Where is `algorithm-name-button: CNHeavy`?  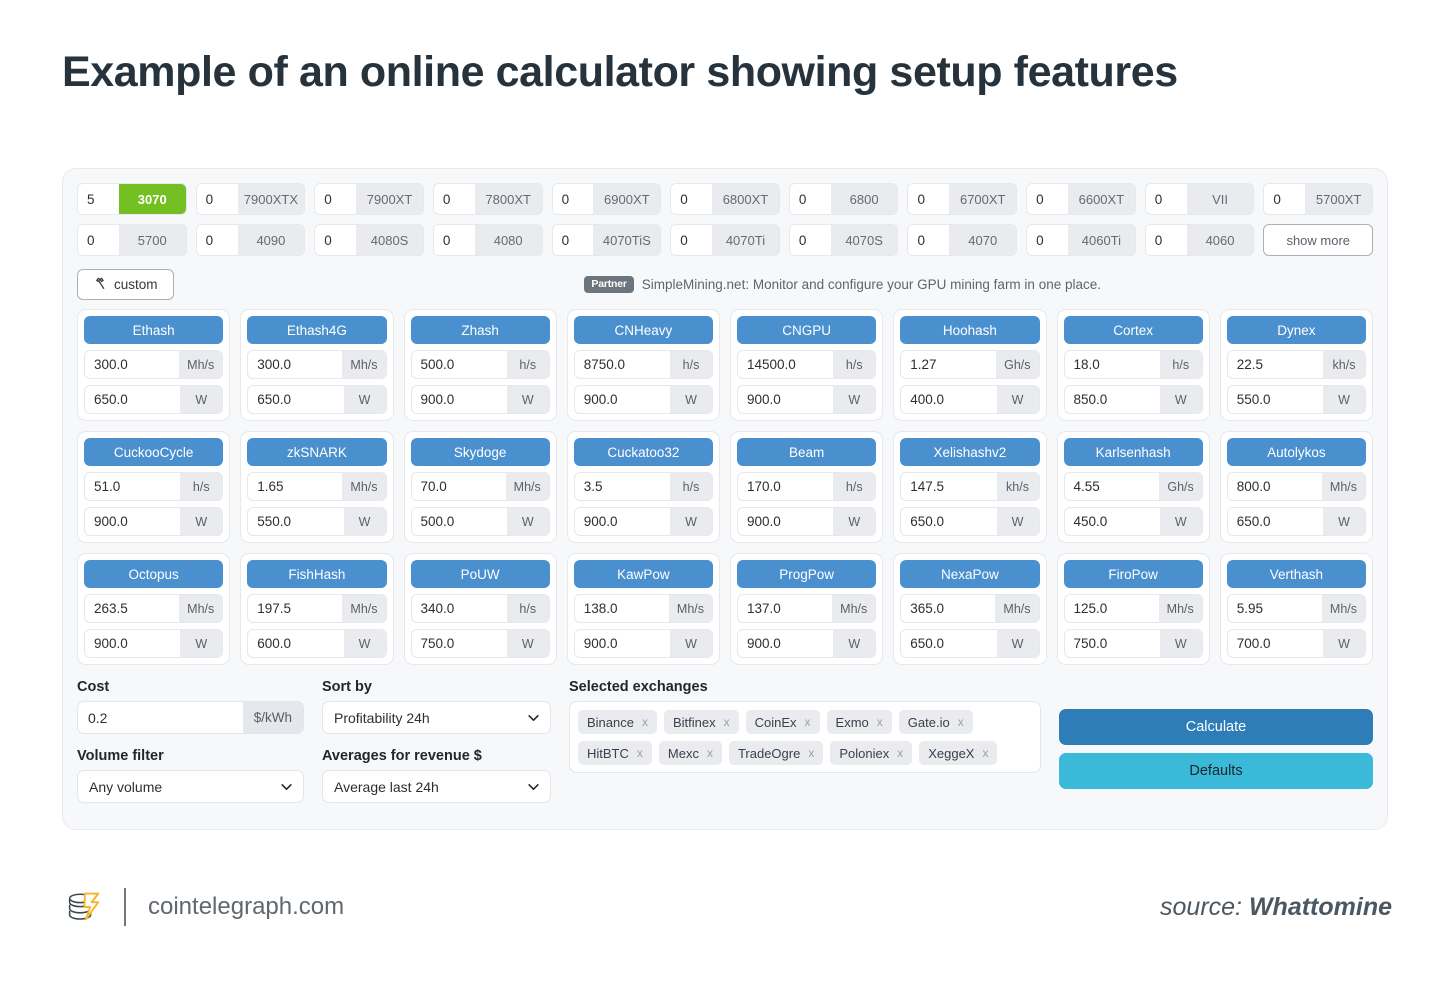 algorithm-name-button: CNHeavy is located at coordinates (643, 330).